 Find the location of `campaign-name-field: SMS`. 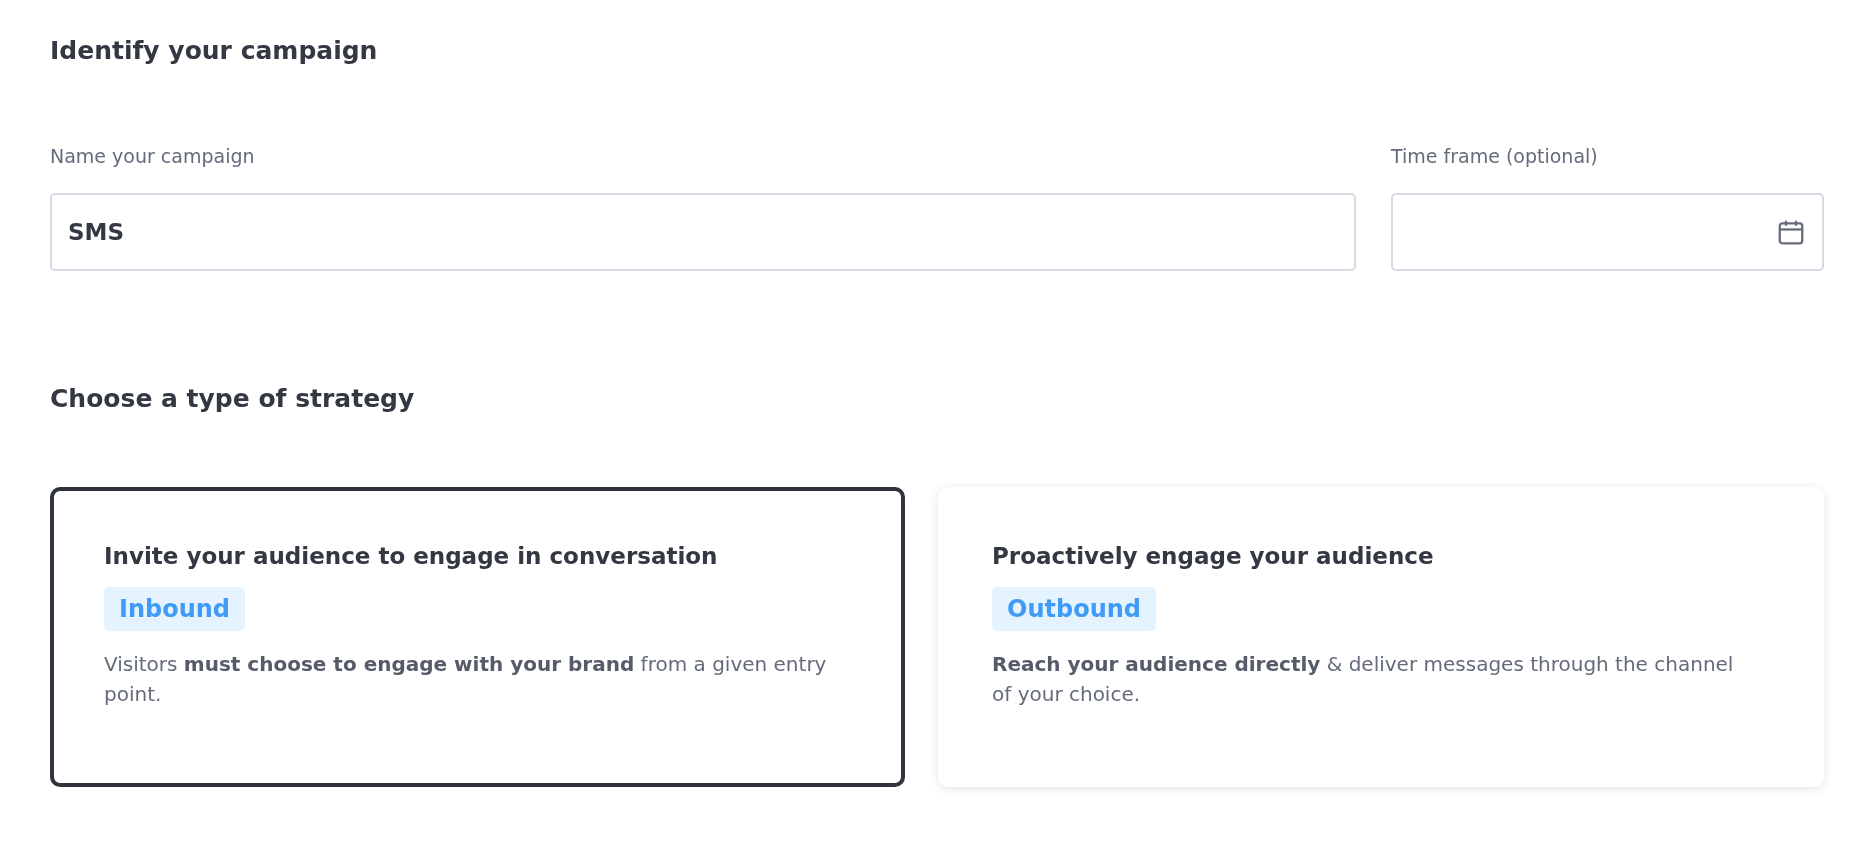

campaign-name-field: SMS is located at coordinates (703, 232).